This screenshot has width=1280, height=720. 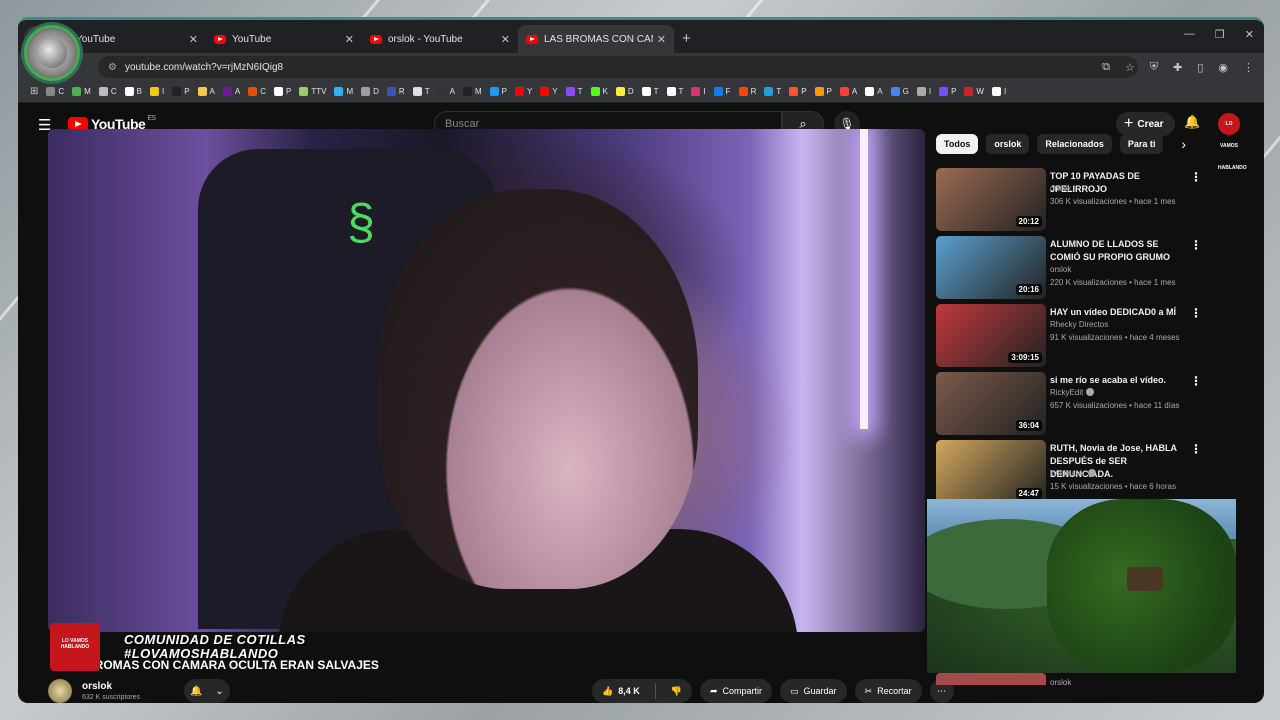 What do you see at coordinates (736, 691) in the screenshot?
I see `share-button: ➦ Compartir` at bounding box center [736, 691].